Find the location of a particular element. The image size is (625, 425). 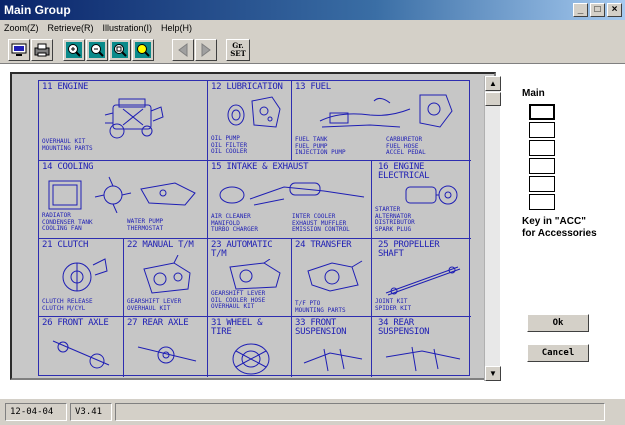

group-cell-26: 26 FRONT AXLE is located at coordinates (81, 347).